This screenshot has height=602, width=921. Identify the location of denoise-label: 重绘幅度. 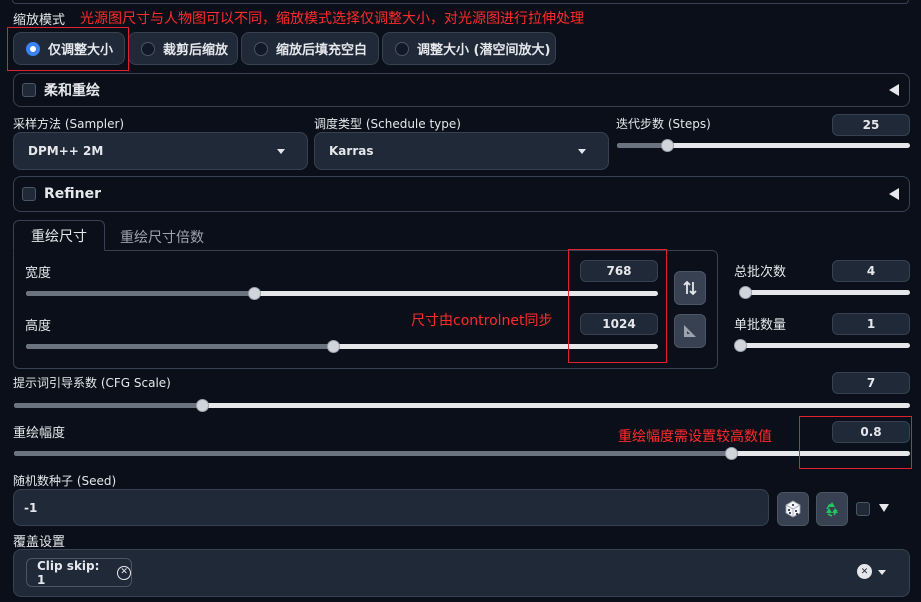
(39, 433).